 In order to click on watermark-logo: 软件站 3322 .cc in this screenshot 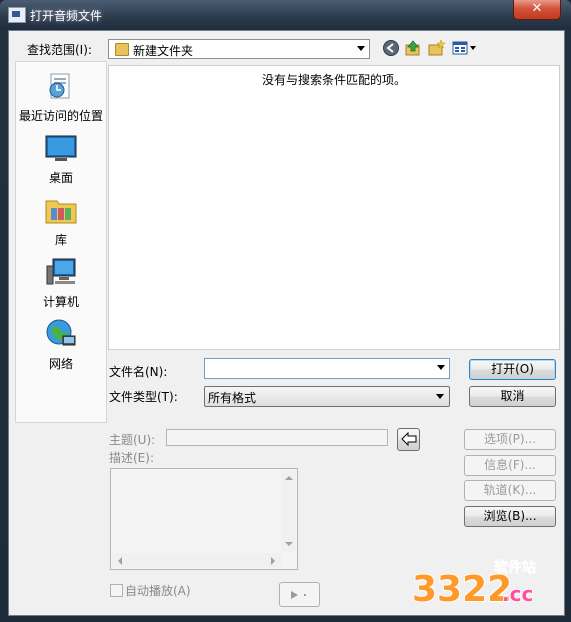, I will do `click(473, 583)`.